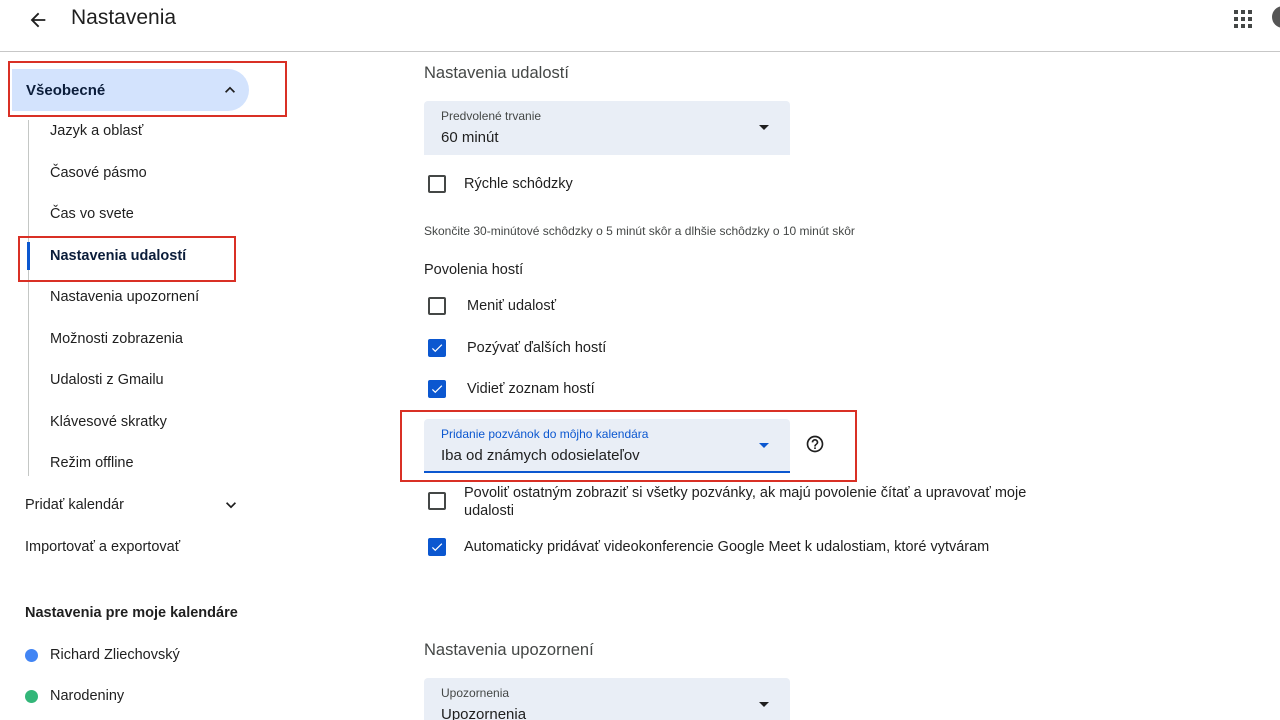  I want to click on sidebar-item-world-clock: Čas vo svete, so click(92, 214).